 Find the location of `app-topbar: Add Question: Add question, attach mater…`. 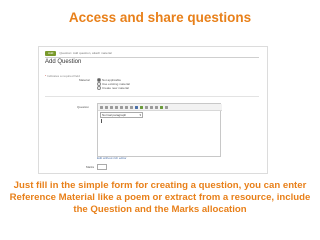

app-topbar: Add Question: Add question, attach mater… is located at coordinates (125, 53).